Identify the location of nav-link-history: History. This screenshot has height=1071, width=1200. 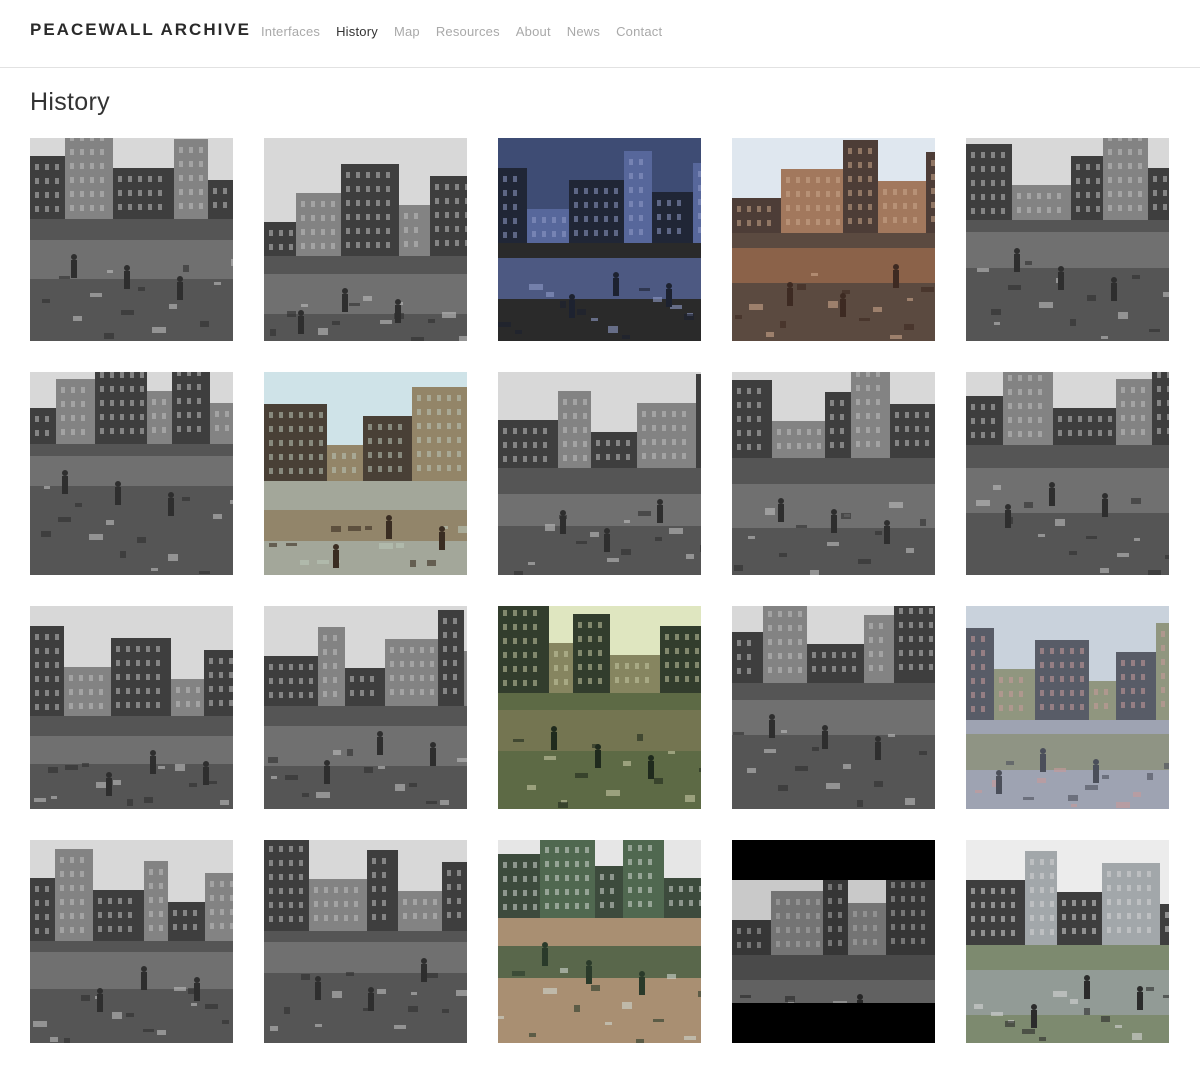
(357, 31).